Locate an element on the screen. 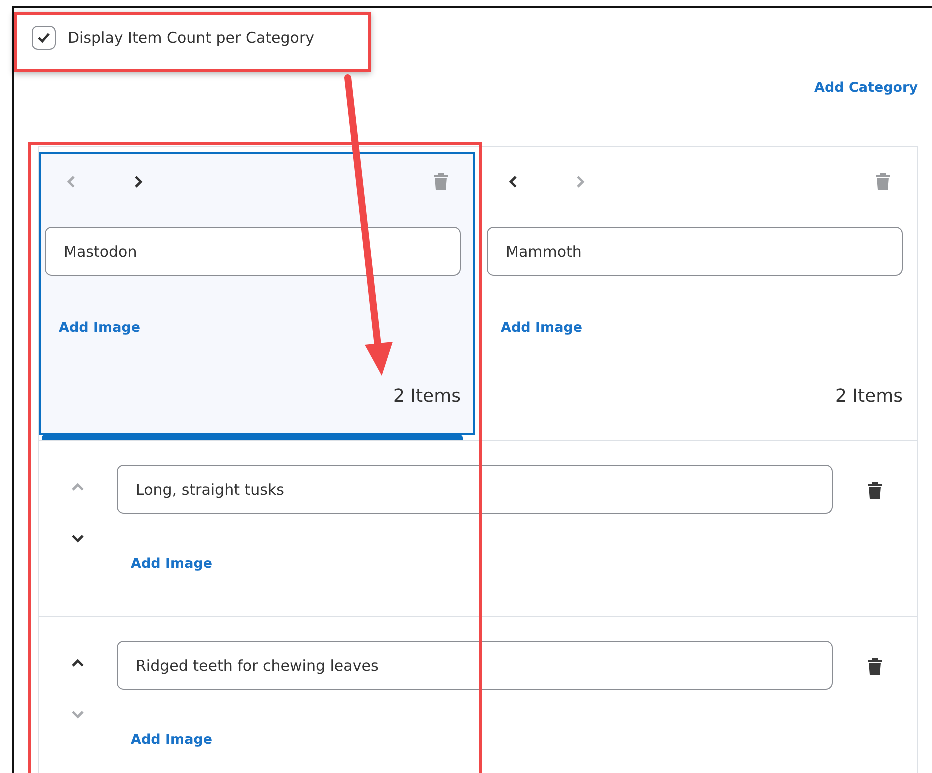 This screenshot has height=773, width=932. category-name-field: Mammoth is located at coordinates (695, 251).